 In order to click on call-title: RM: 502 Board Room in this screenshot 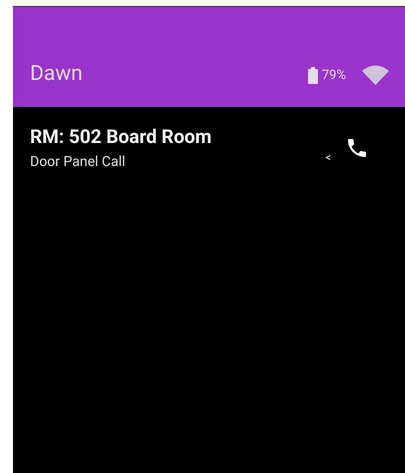, I will do `click(121, 136)`.